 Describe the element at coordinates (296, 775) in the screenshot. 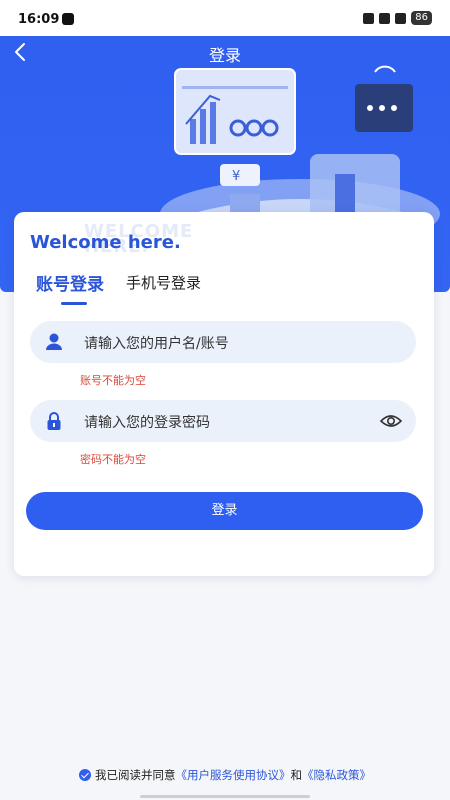

I see `agreement-and: 和` at that location.